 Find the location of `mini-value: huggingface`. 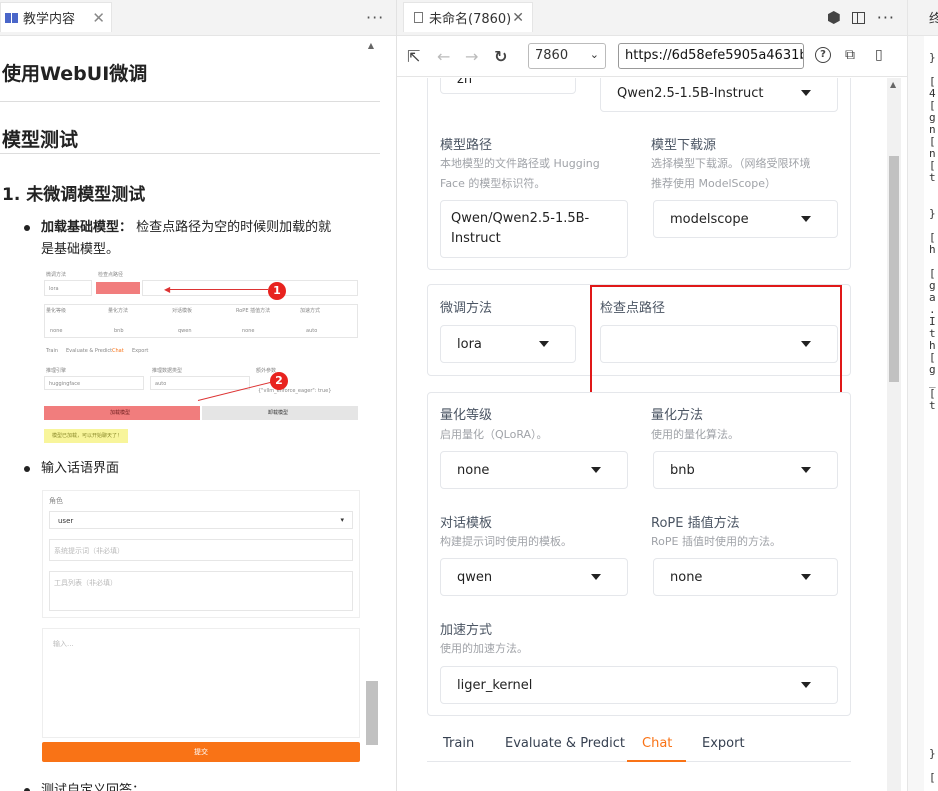

mini-value: huggingface is located at coordinates (65, 384).